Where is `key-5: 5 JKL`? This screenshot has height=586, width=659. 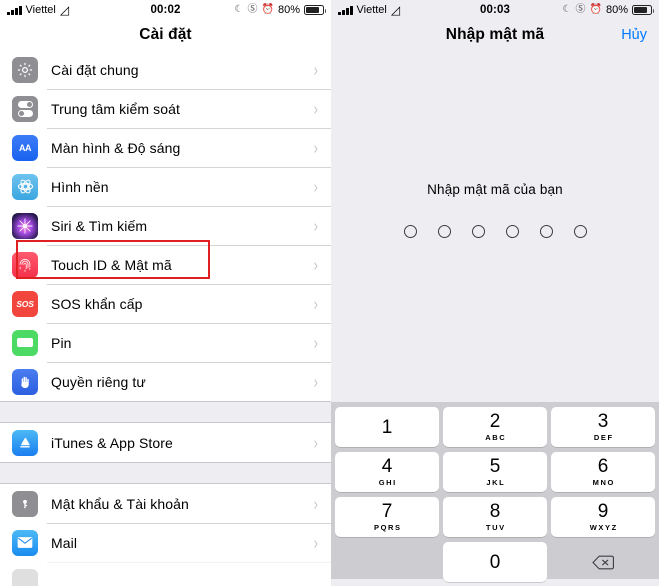
key-5: 5 JKL is located at coordinates (495, 472).